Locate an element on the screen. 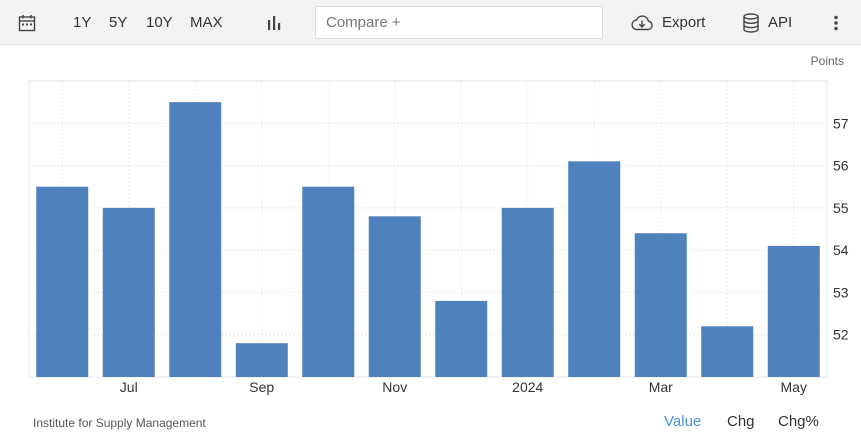 This screenshot has height=444, width=861. source-label: Institute for Supply Management is located at coordinates (119, 423).